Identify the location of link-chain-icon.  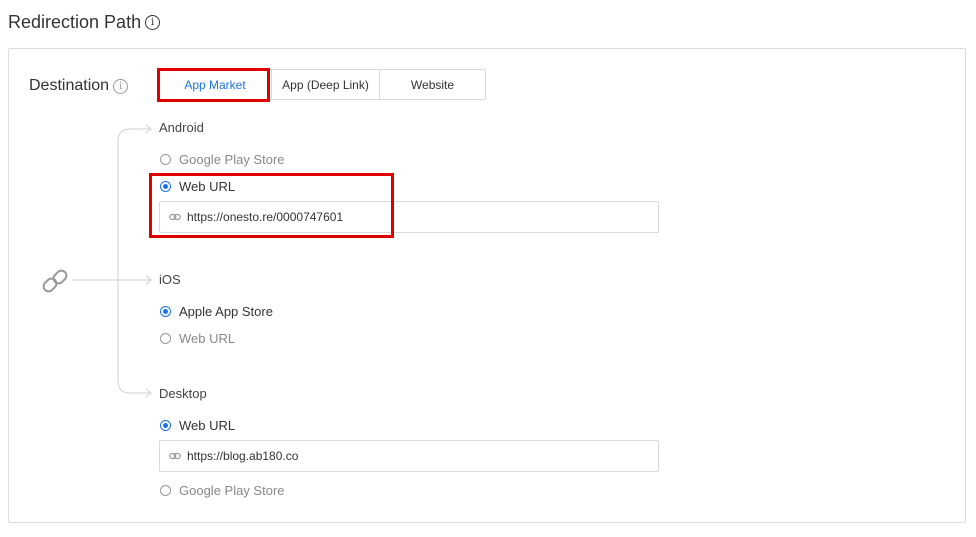
(55, 281).